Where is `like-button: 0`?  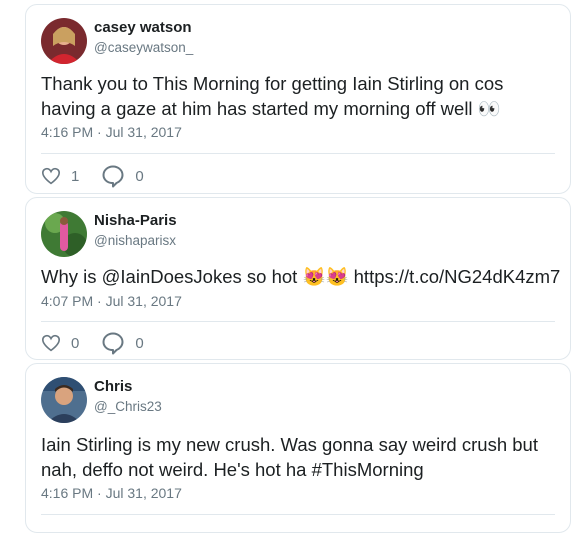 like-button: 0 is located at coordinates (60, 343).